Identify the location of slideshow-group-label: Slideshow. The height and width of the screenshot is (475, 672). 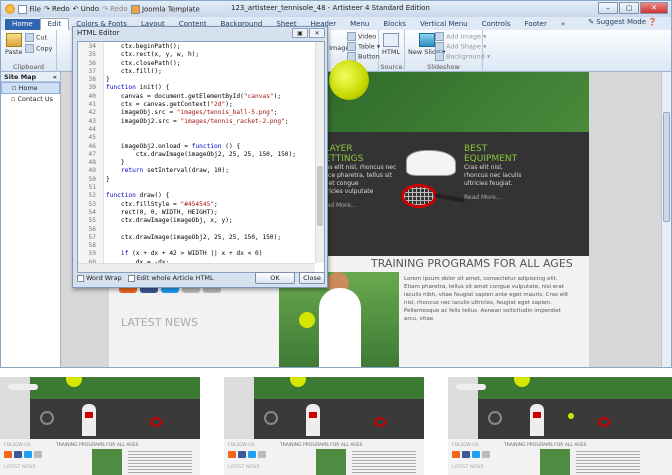
(443, 67).